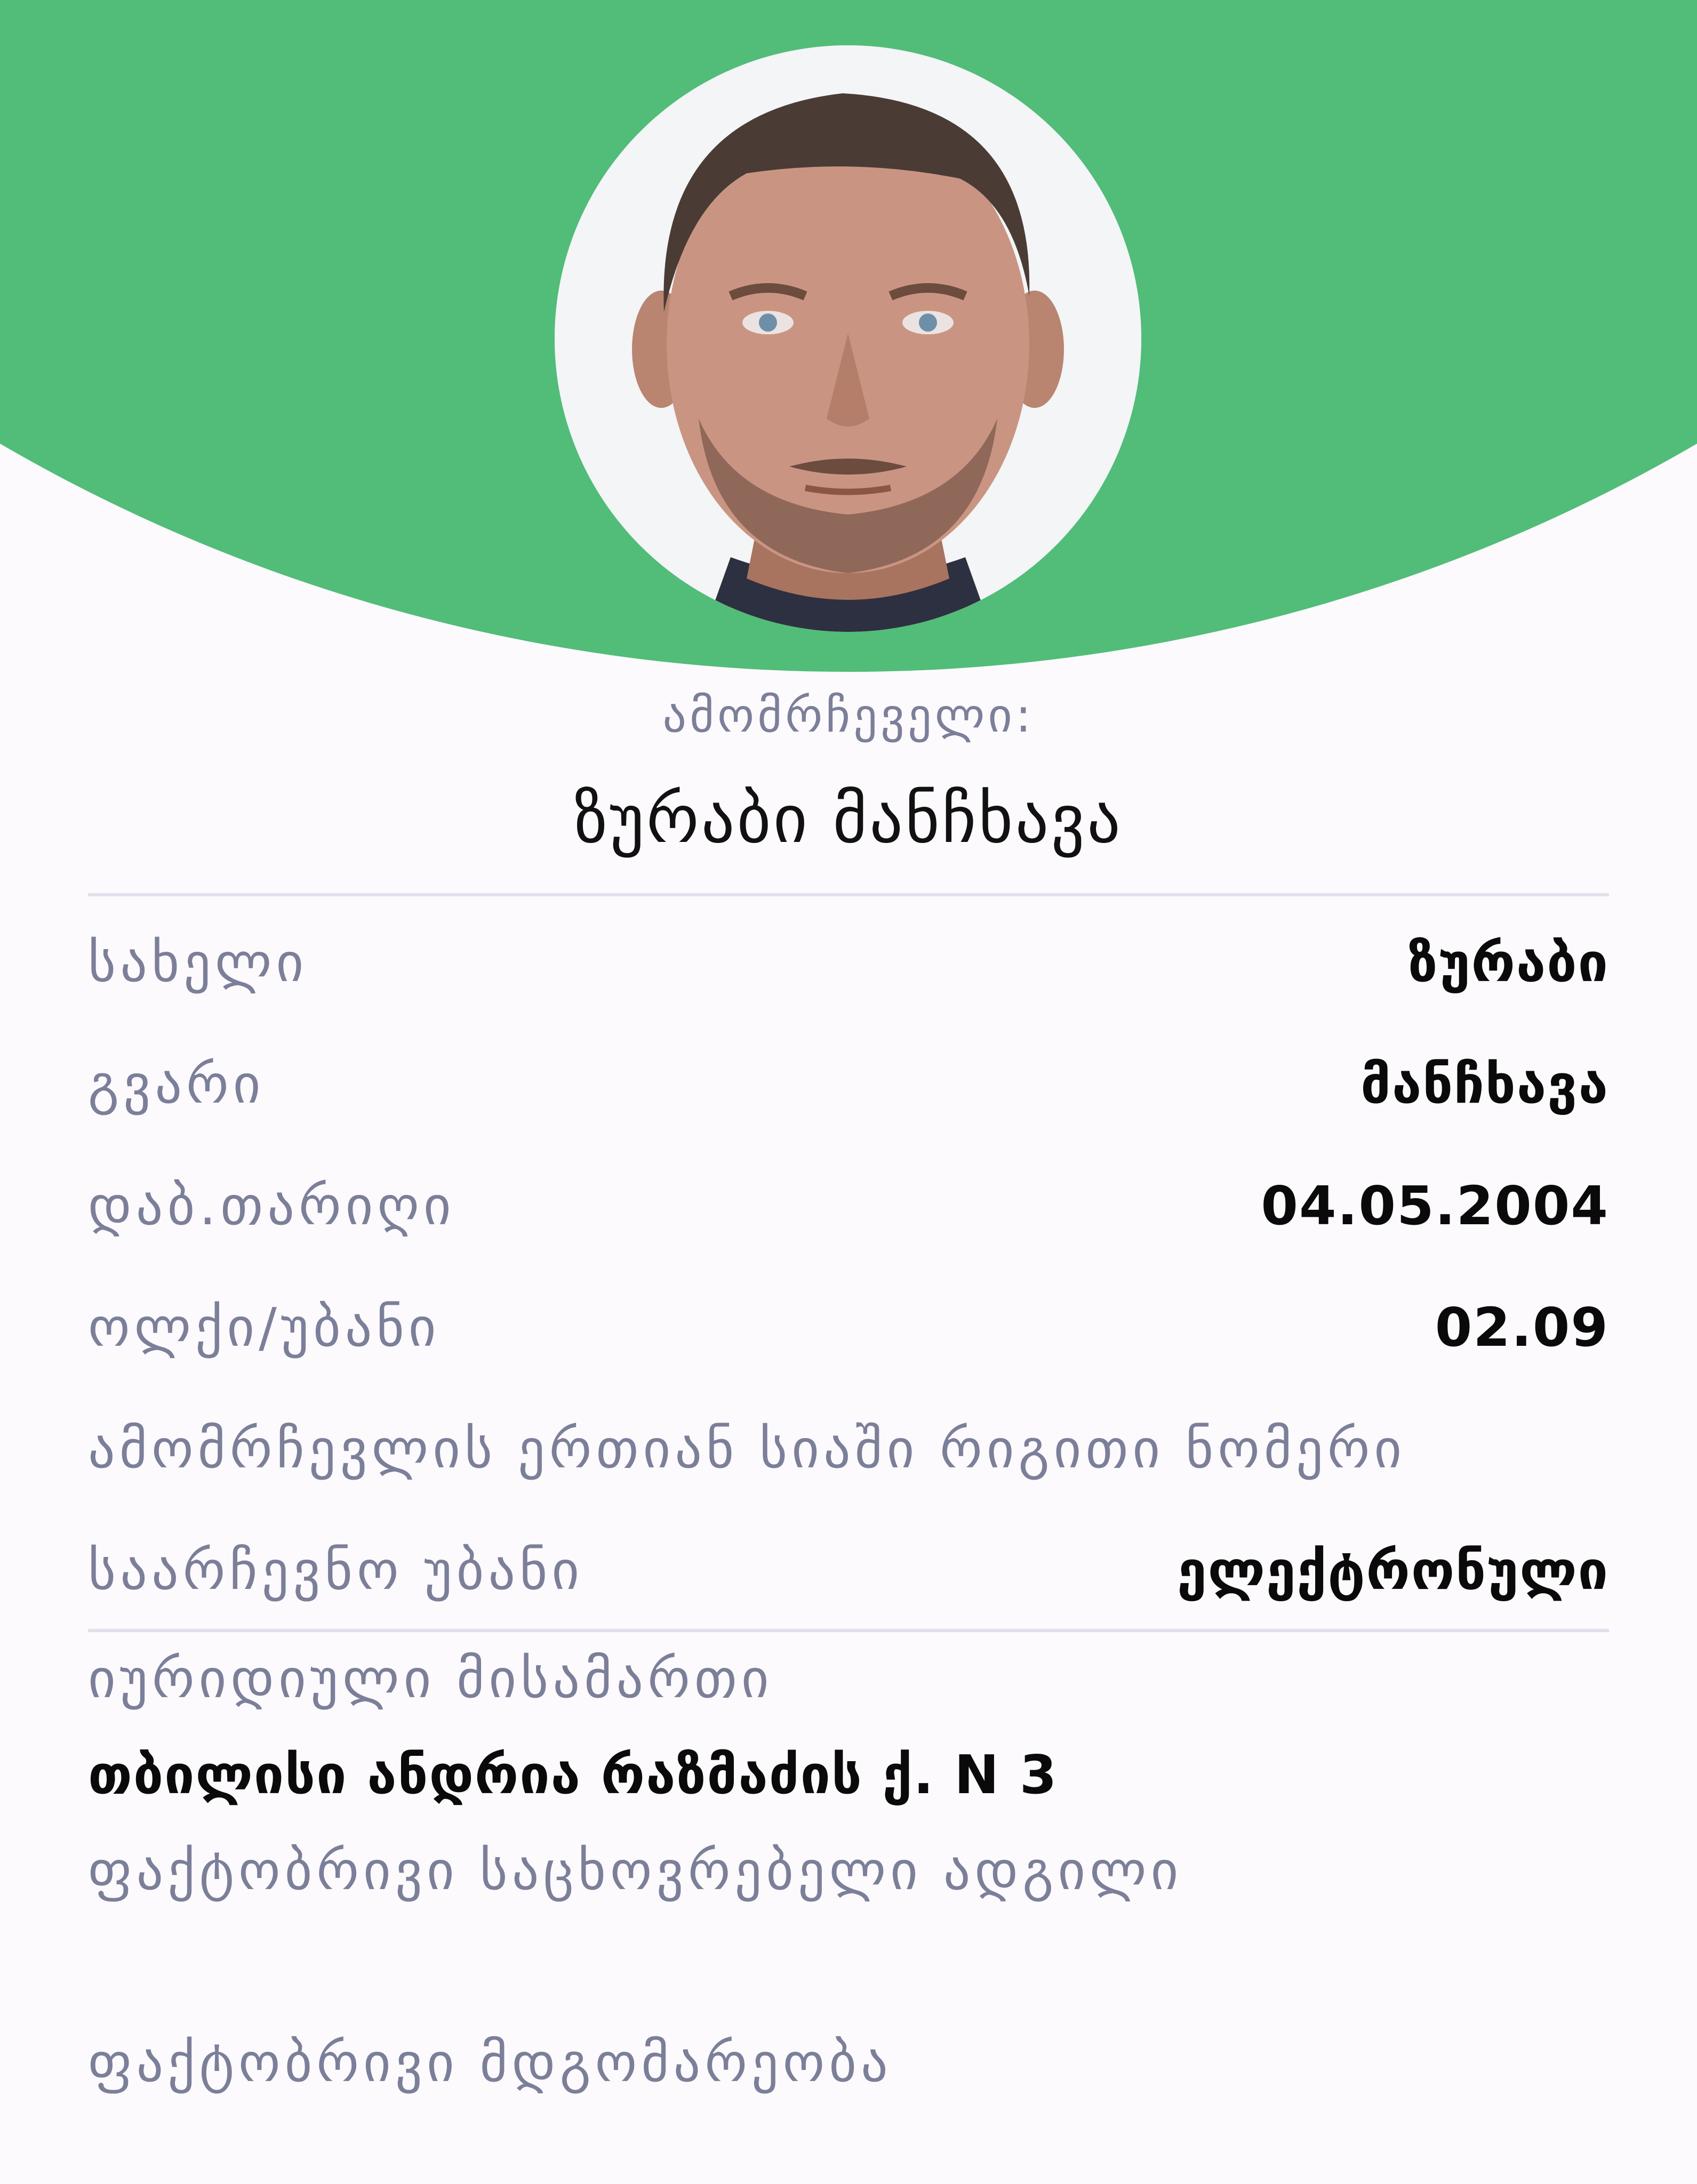  Describe the element at coordinates (1435, 1205) in the screenshot. I see `birth-date-value: 04.05.2004` at that location.